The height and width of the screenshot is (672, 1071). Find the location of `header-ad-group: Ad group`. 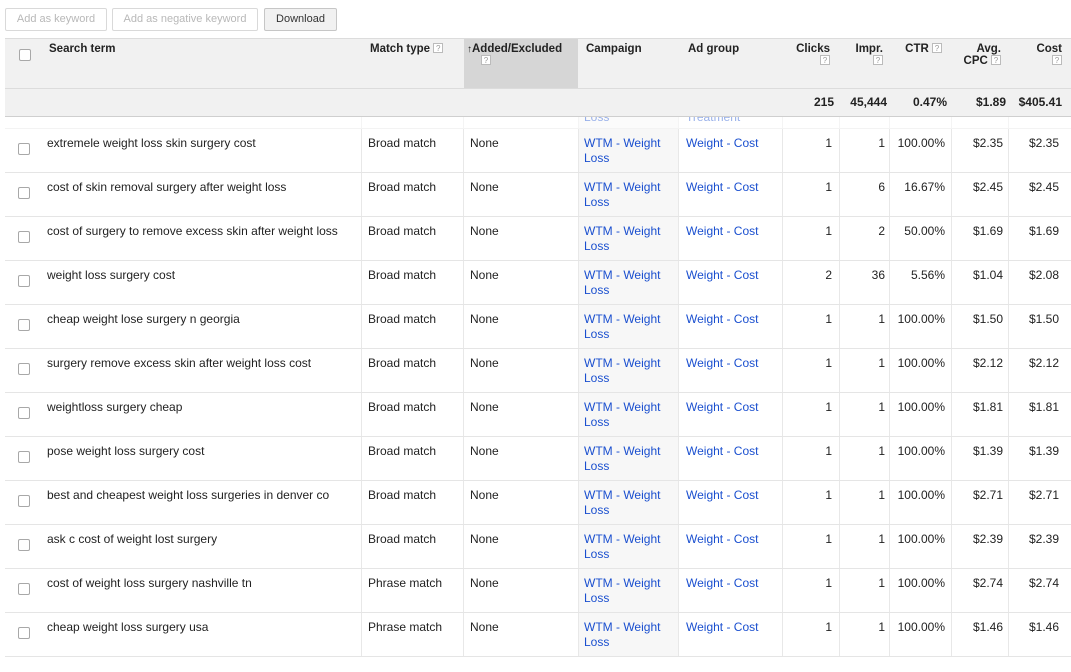

header-ad-group: Ad group is located at coordinates (735, 63).